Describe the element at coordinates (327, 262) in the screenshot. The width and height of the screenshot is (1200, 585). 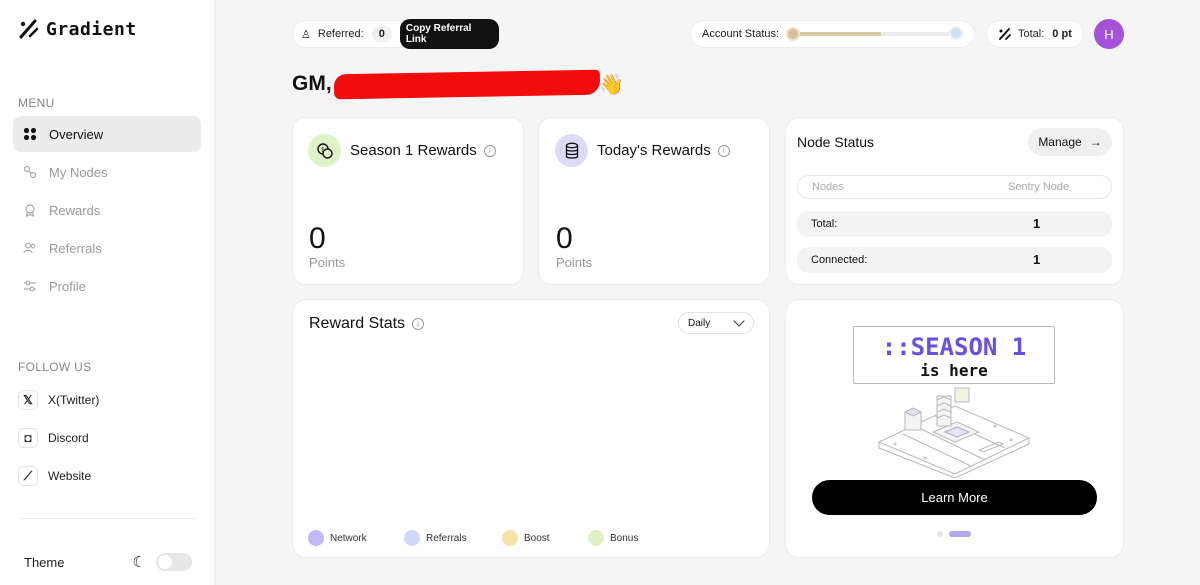
I see `season-rewards-unit: Points` at that location.